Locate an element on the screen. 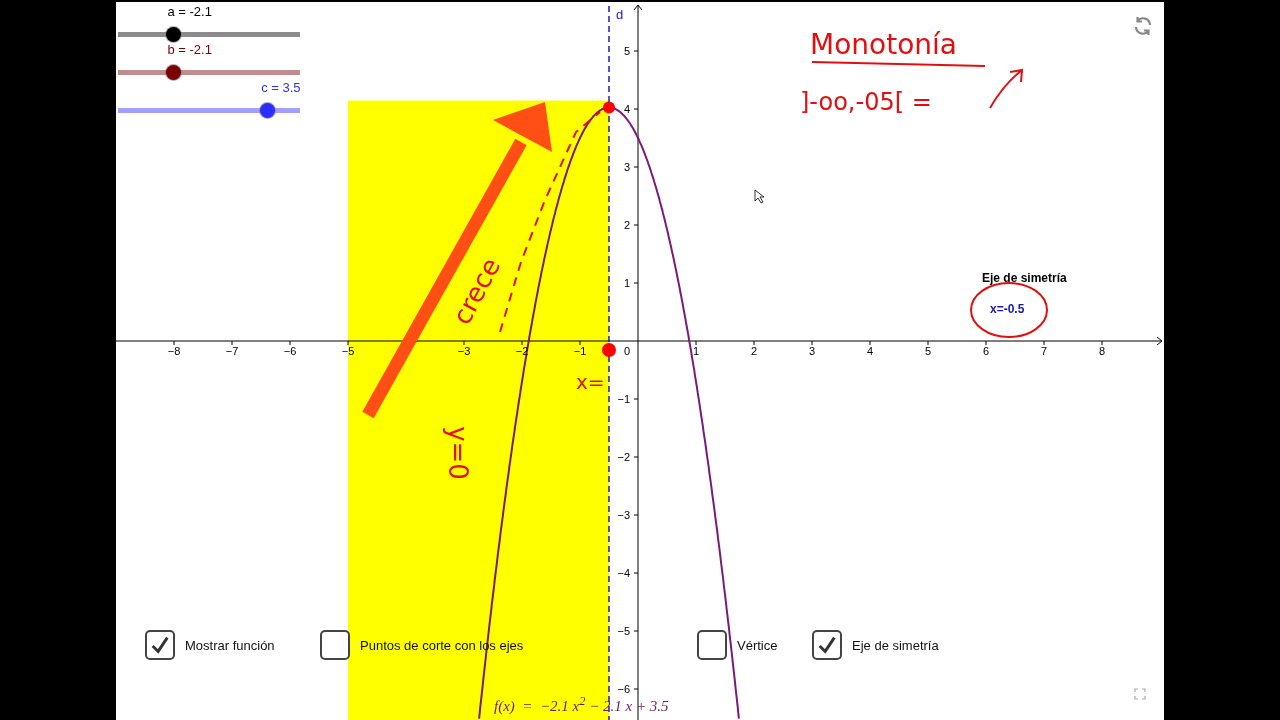 This screenshot has height=720, width=1280. axis-tick-label: 6 is located at coordinates (986, 351).